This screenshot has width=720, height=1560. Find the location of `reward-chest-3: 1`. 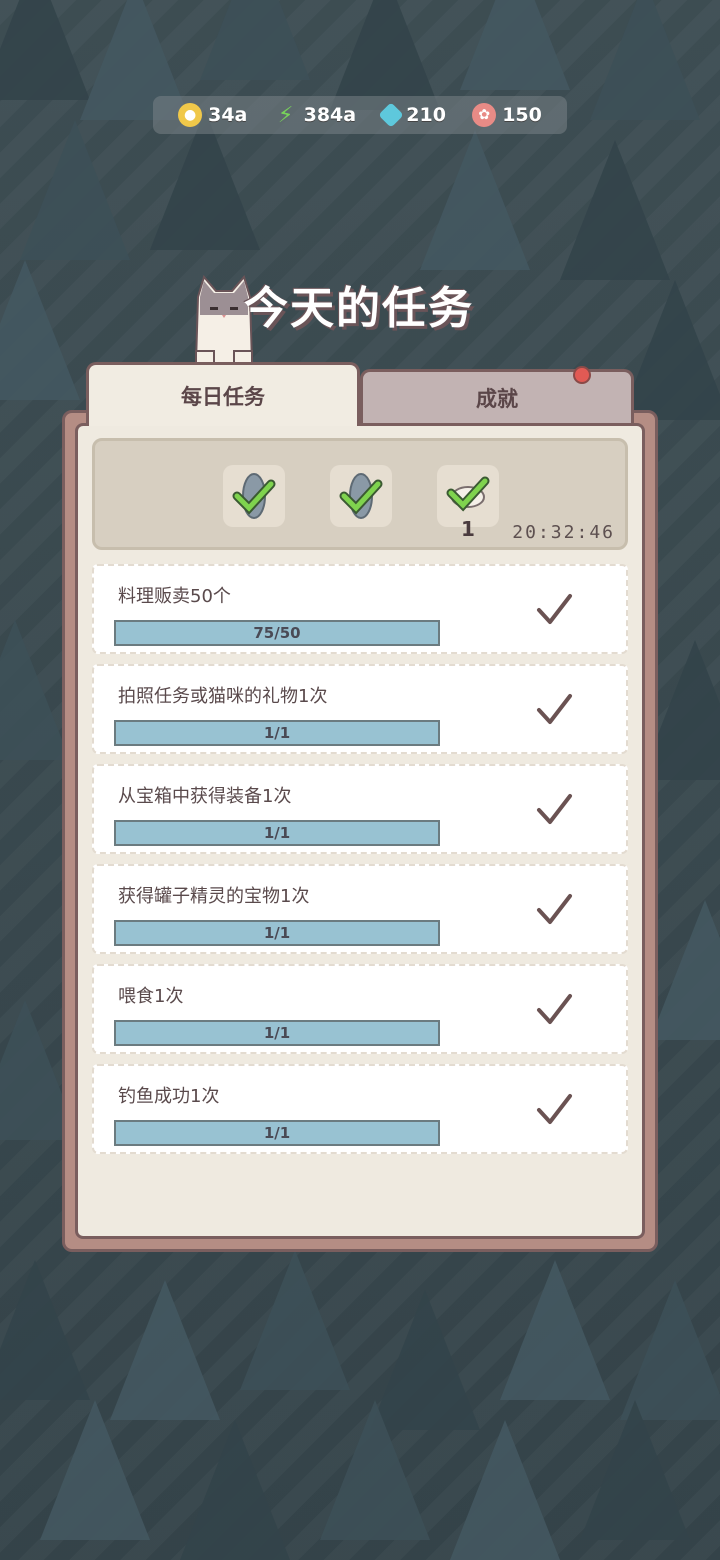

reward-chest-3: 1 is located at coordinates (468, 503).